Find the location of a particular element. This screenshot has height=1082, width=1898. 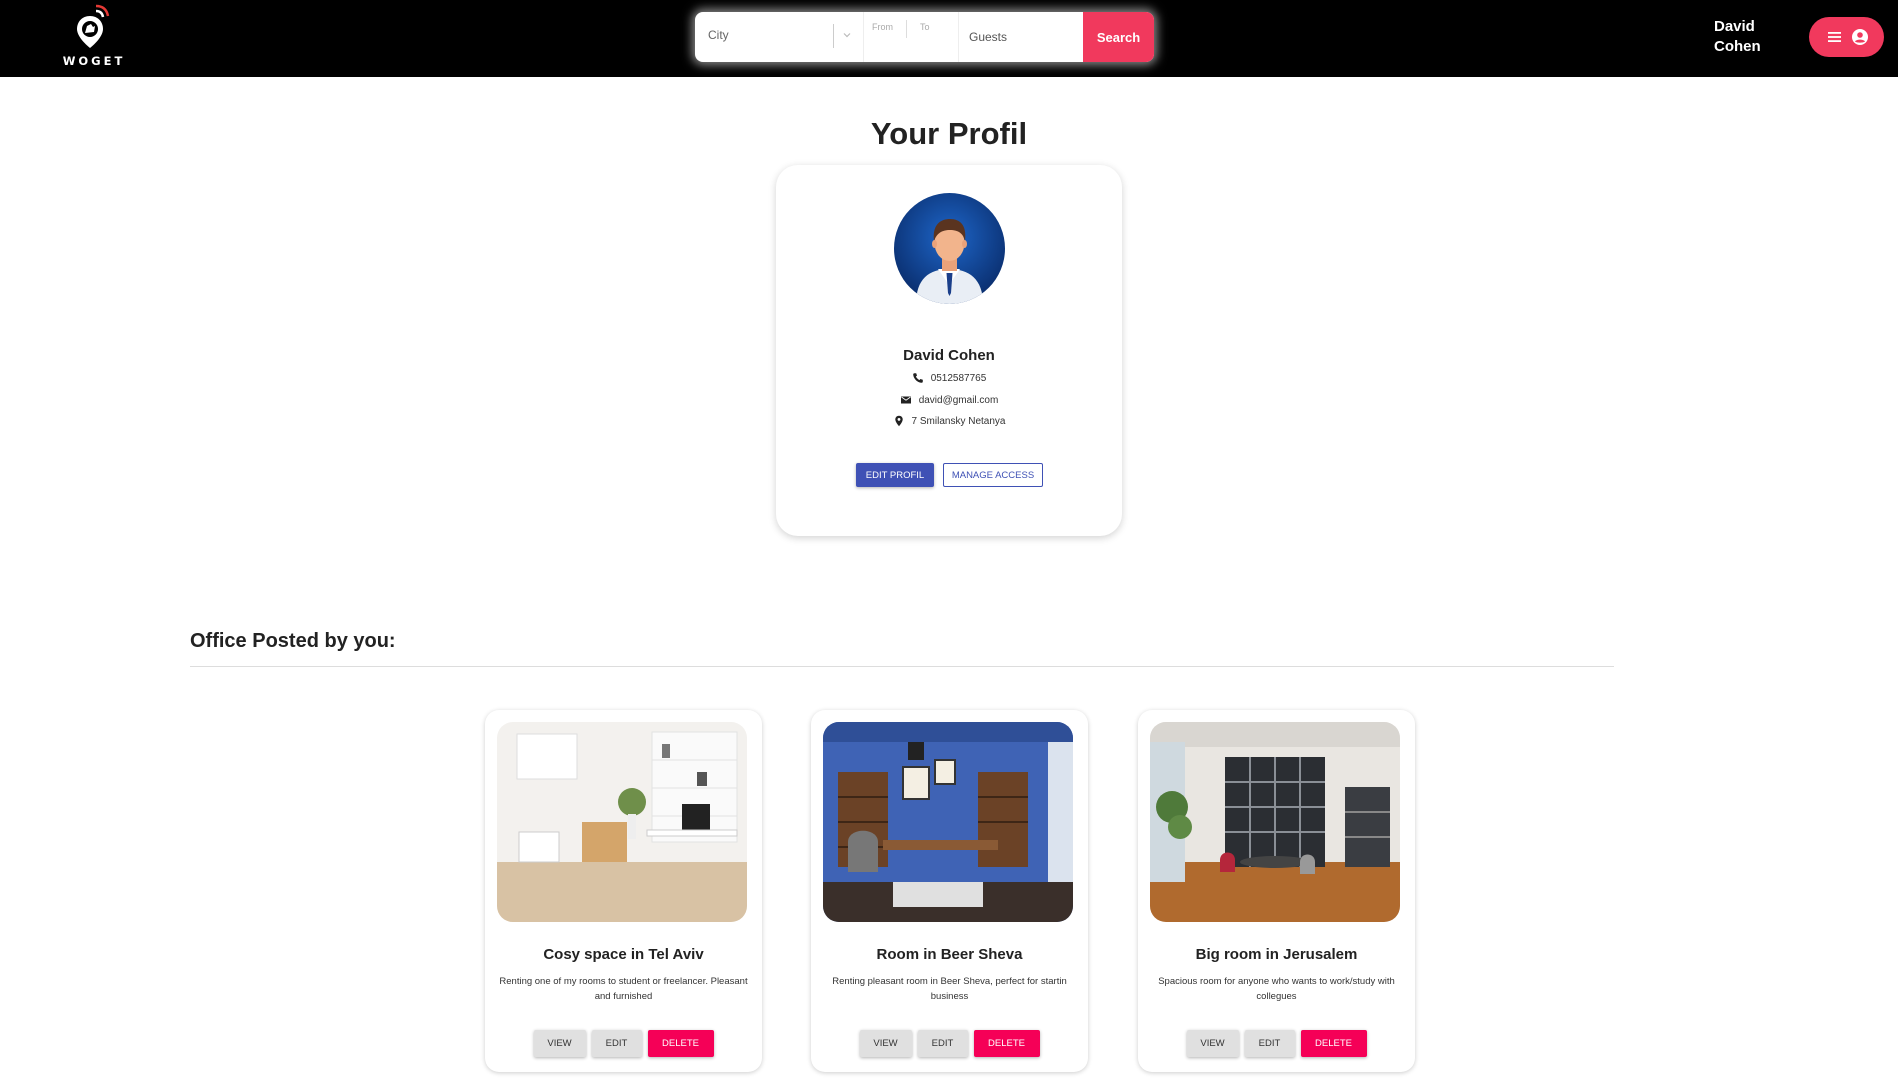

chevron-down-icon is located at coordinates (847, 35).